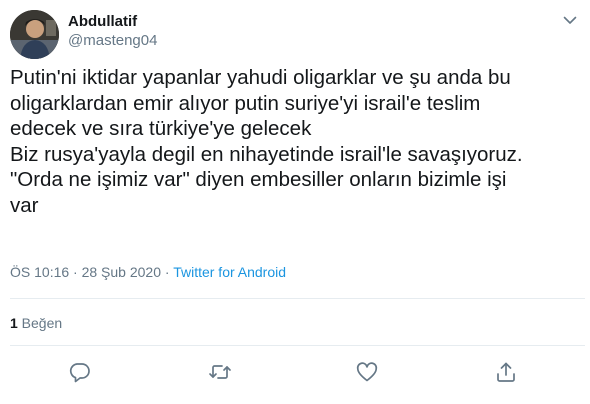 This screenshot has width=590, height=404. What do you see at coordinates (102, 21) in the screenshot?
I see `author-name: Abdullatif` at bounding box center [102, 21].